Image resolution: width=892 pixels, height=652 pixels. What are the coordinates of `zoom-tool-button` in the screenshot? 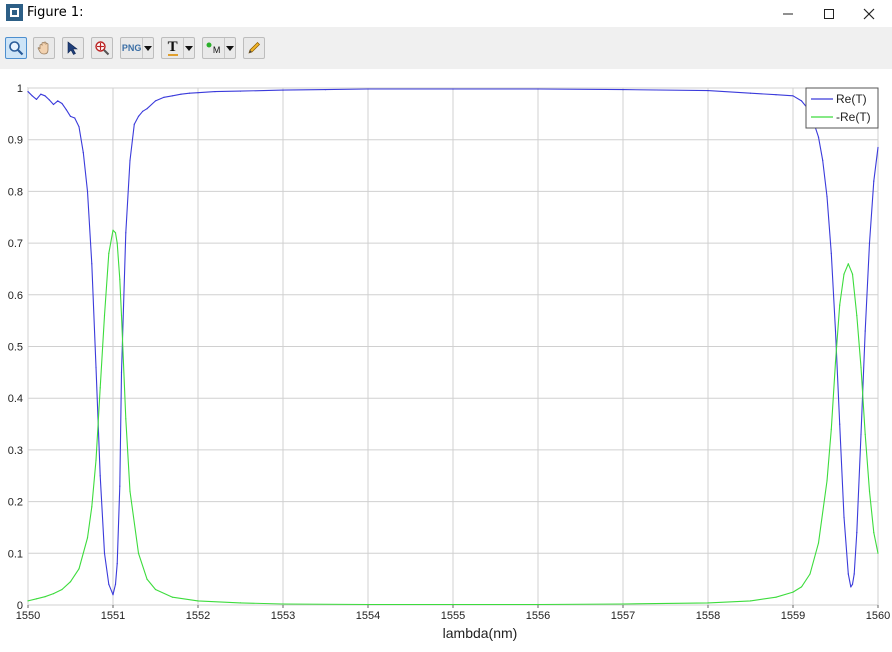 It's located at (16, 48).